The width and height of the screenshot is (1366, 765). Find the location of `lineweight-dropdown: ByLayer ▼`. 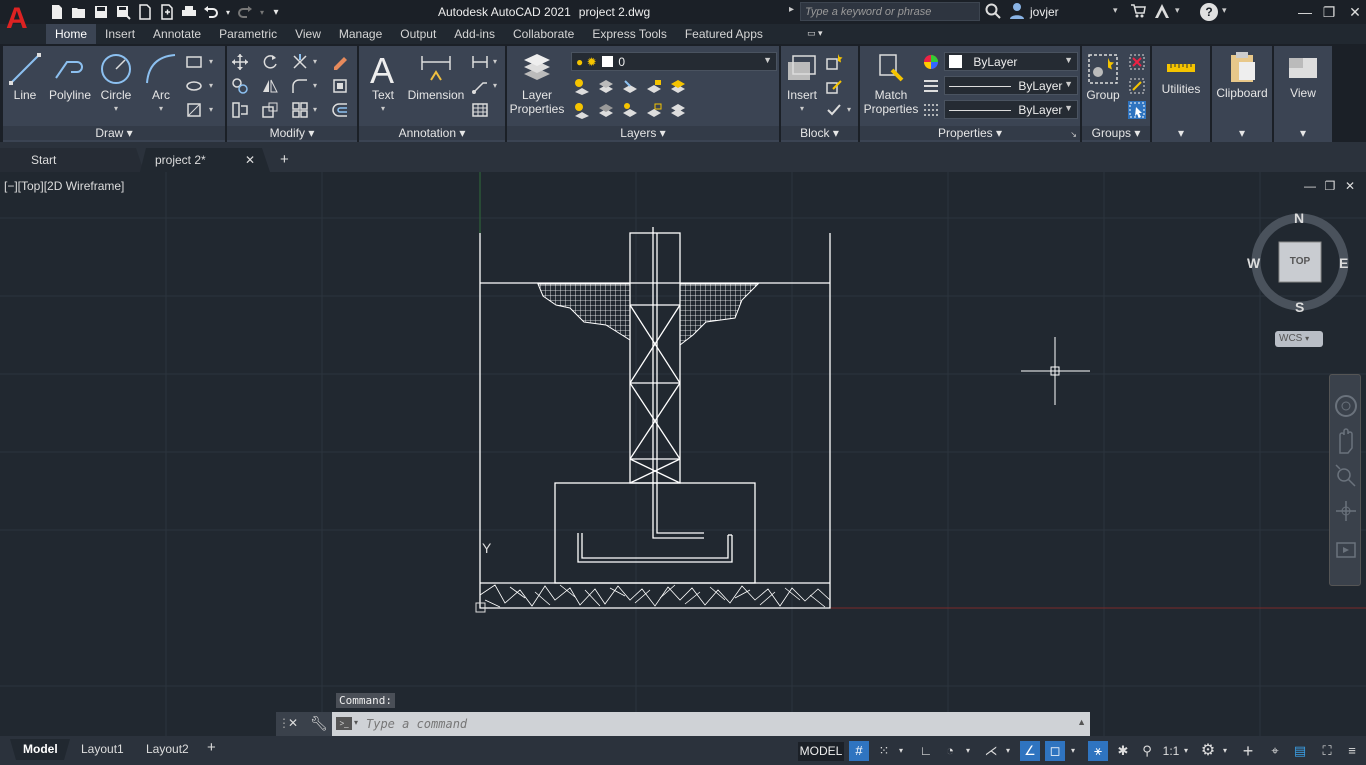

lineweight-dropdown: ByLayer ▼ is located at coordinates (1011, 85).